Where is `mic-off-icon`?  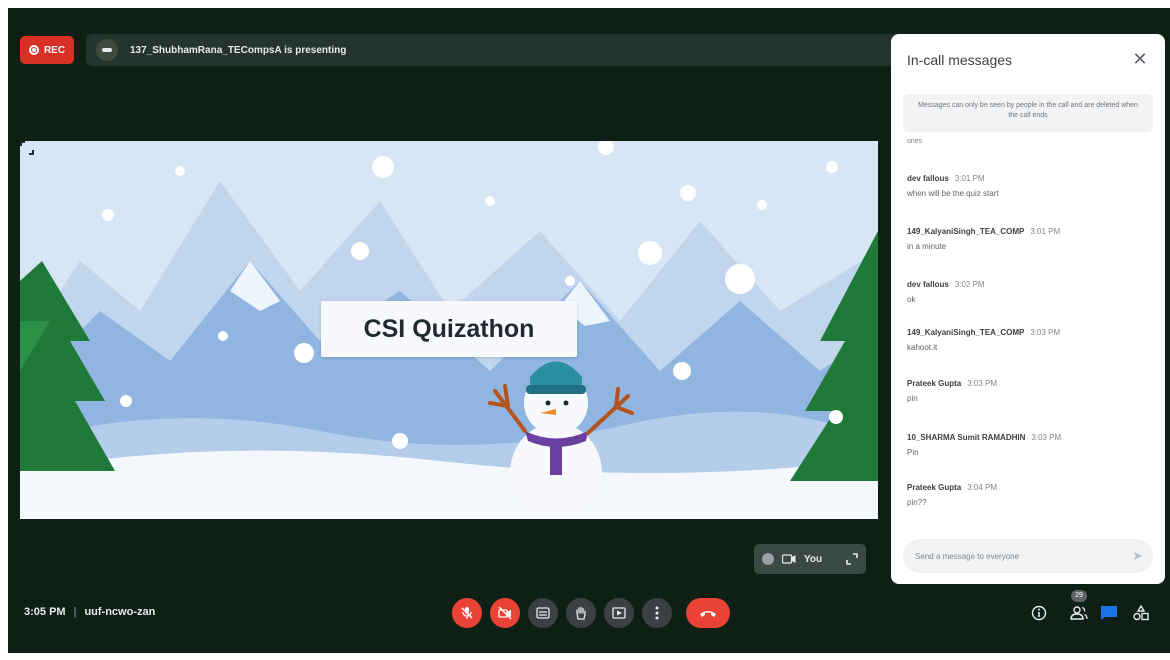
mic-off-icon is located at coordinates (467, 613).